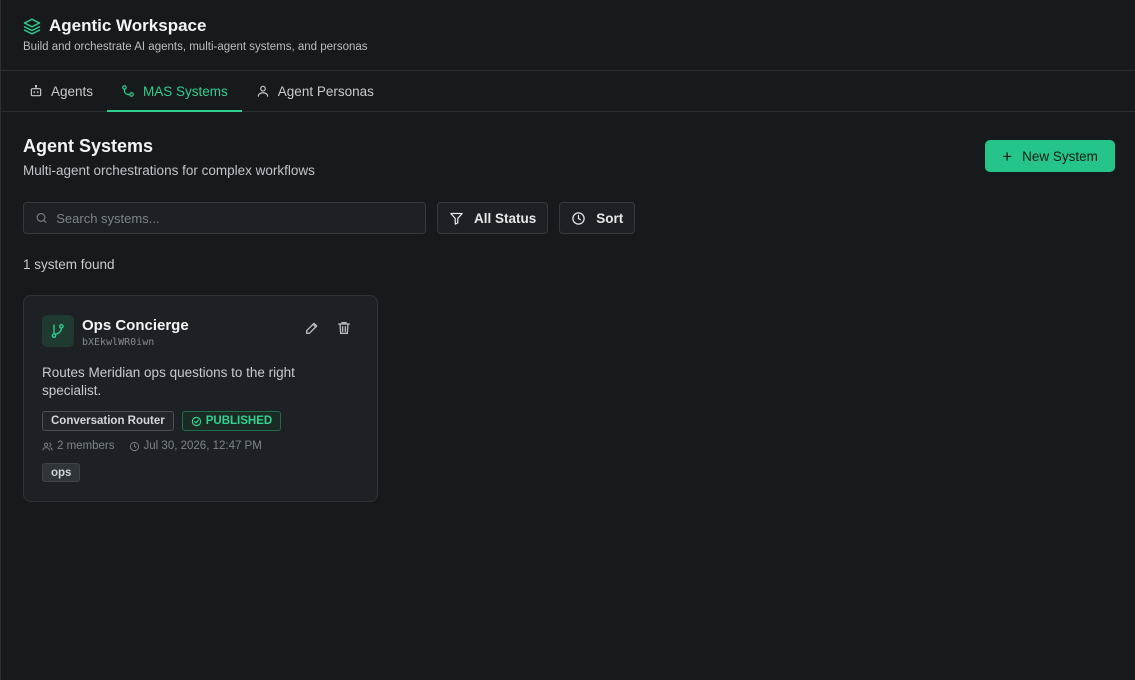  Describe the element at coordinates (88, 146) in the screenshot. I see `page-title: Agent Systems` at that location.